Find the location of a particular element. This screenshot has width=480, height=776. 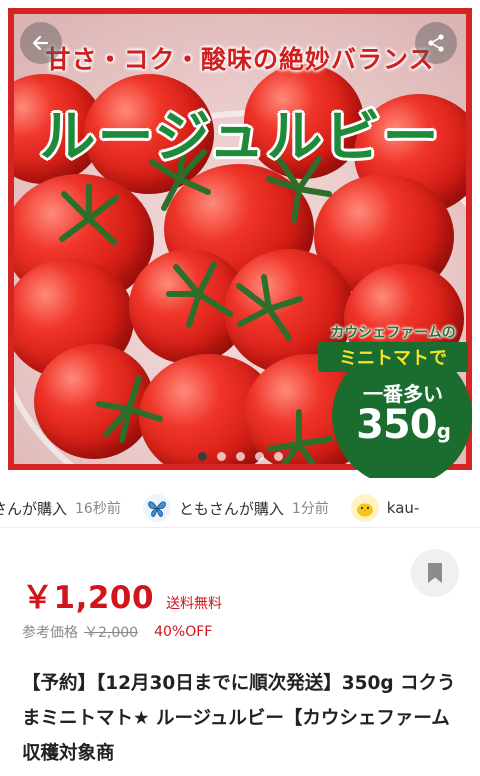

badge-farm-label: カウシェファームの is located at coordinates (393, 333).